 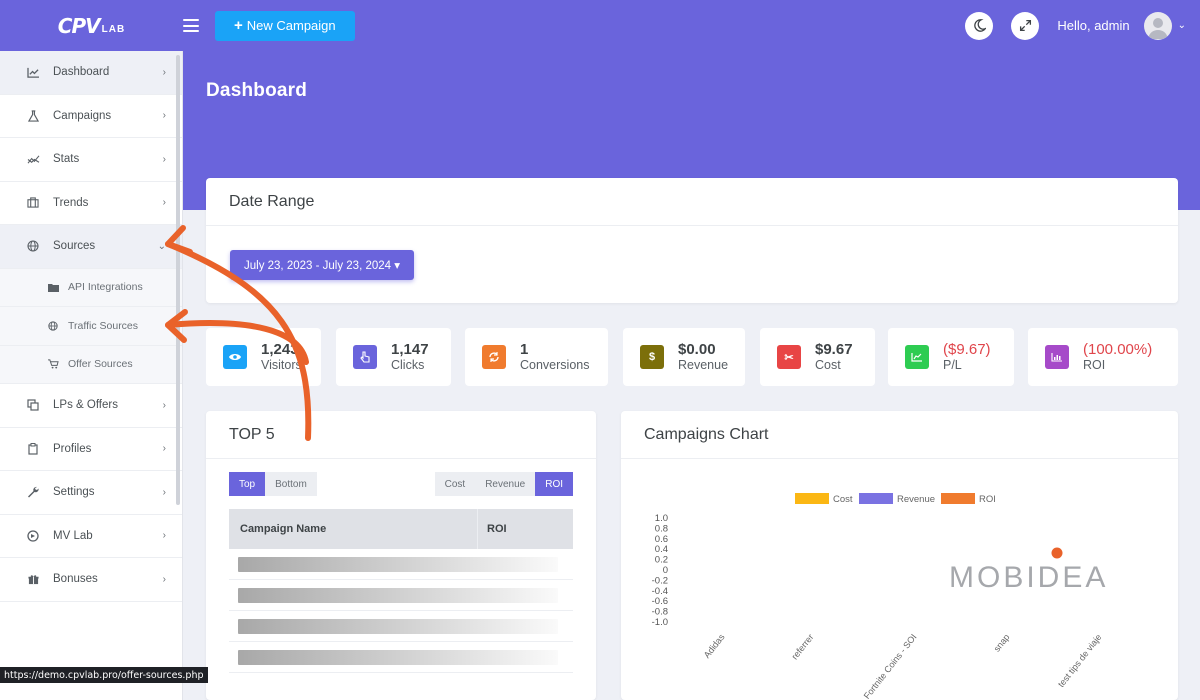 I want to click on legend-swatch-cost, so click(x=812, y=498).